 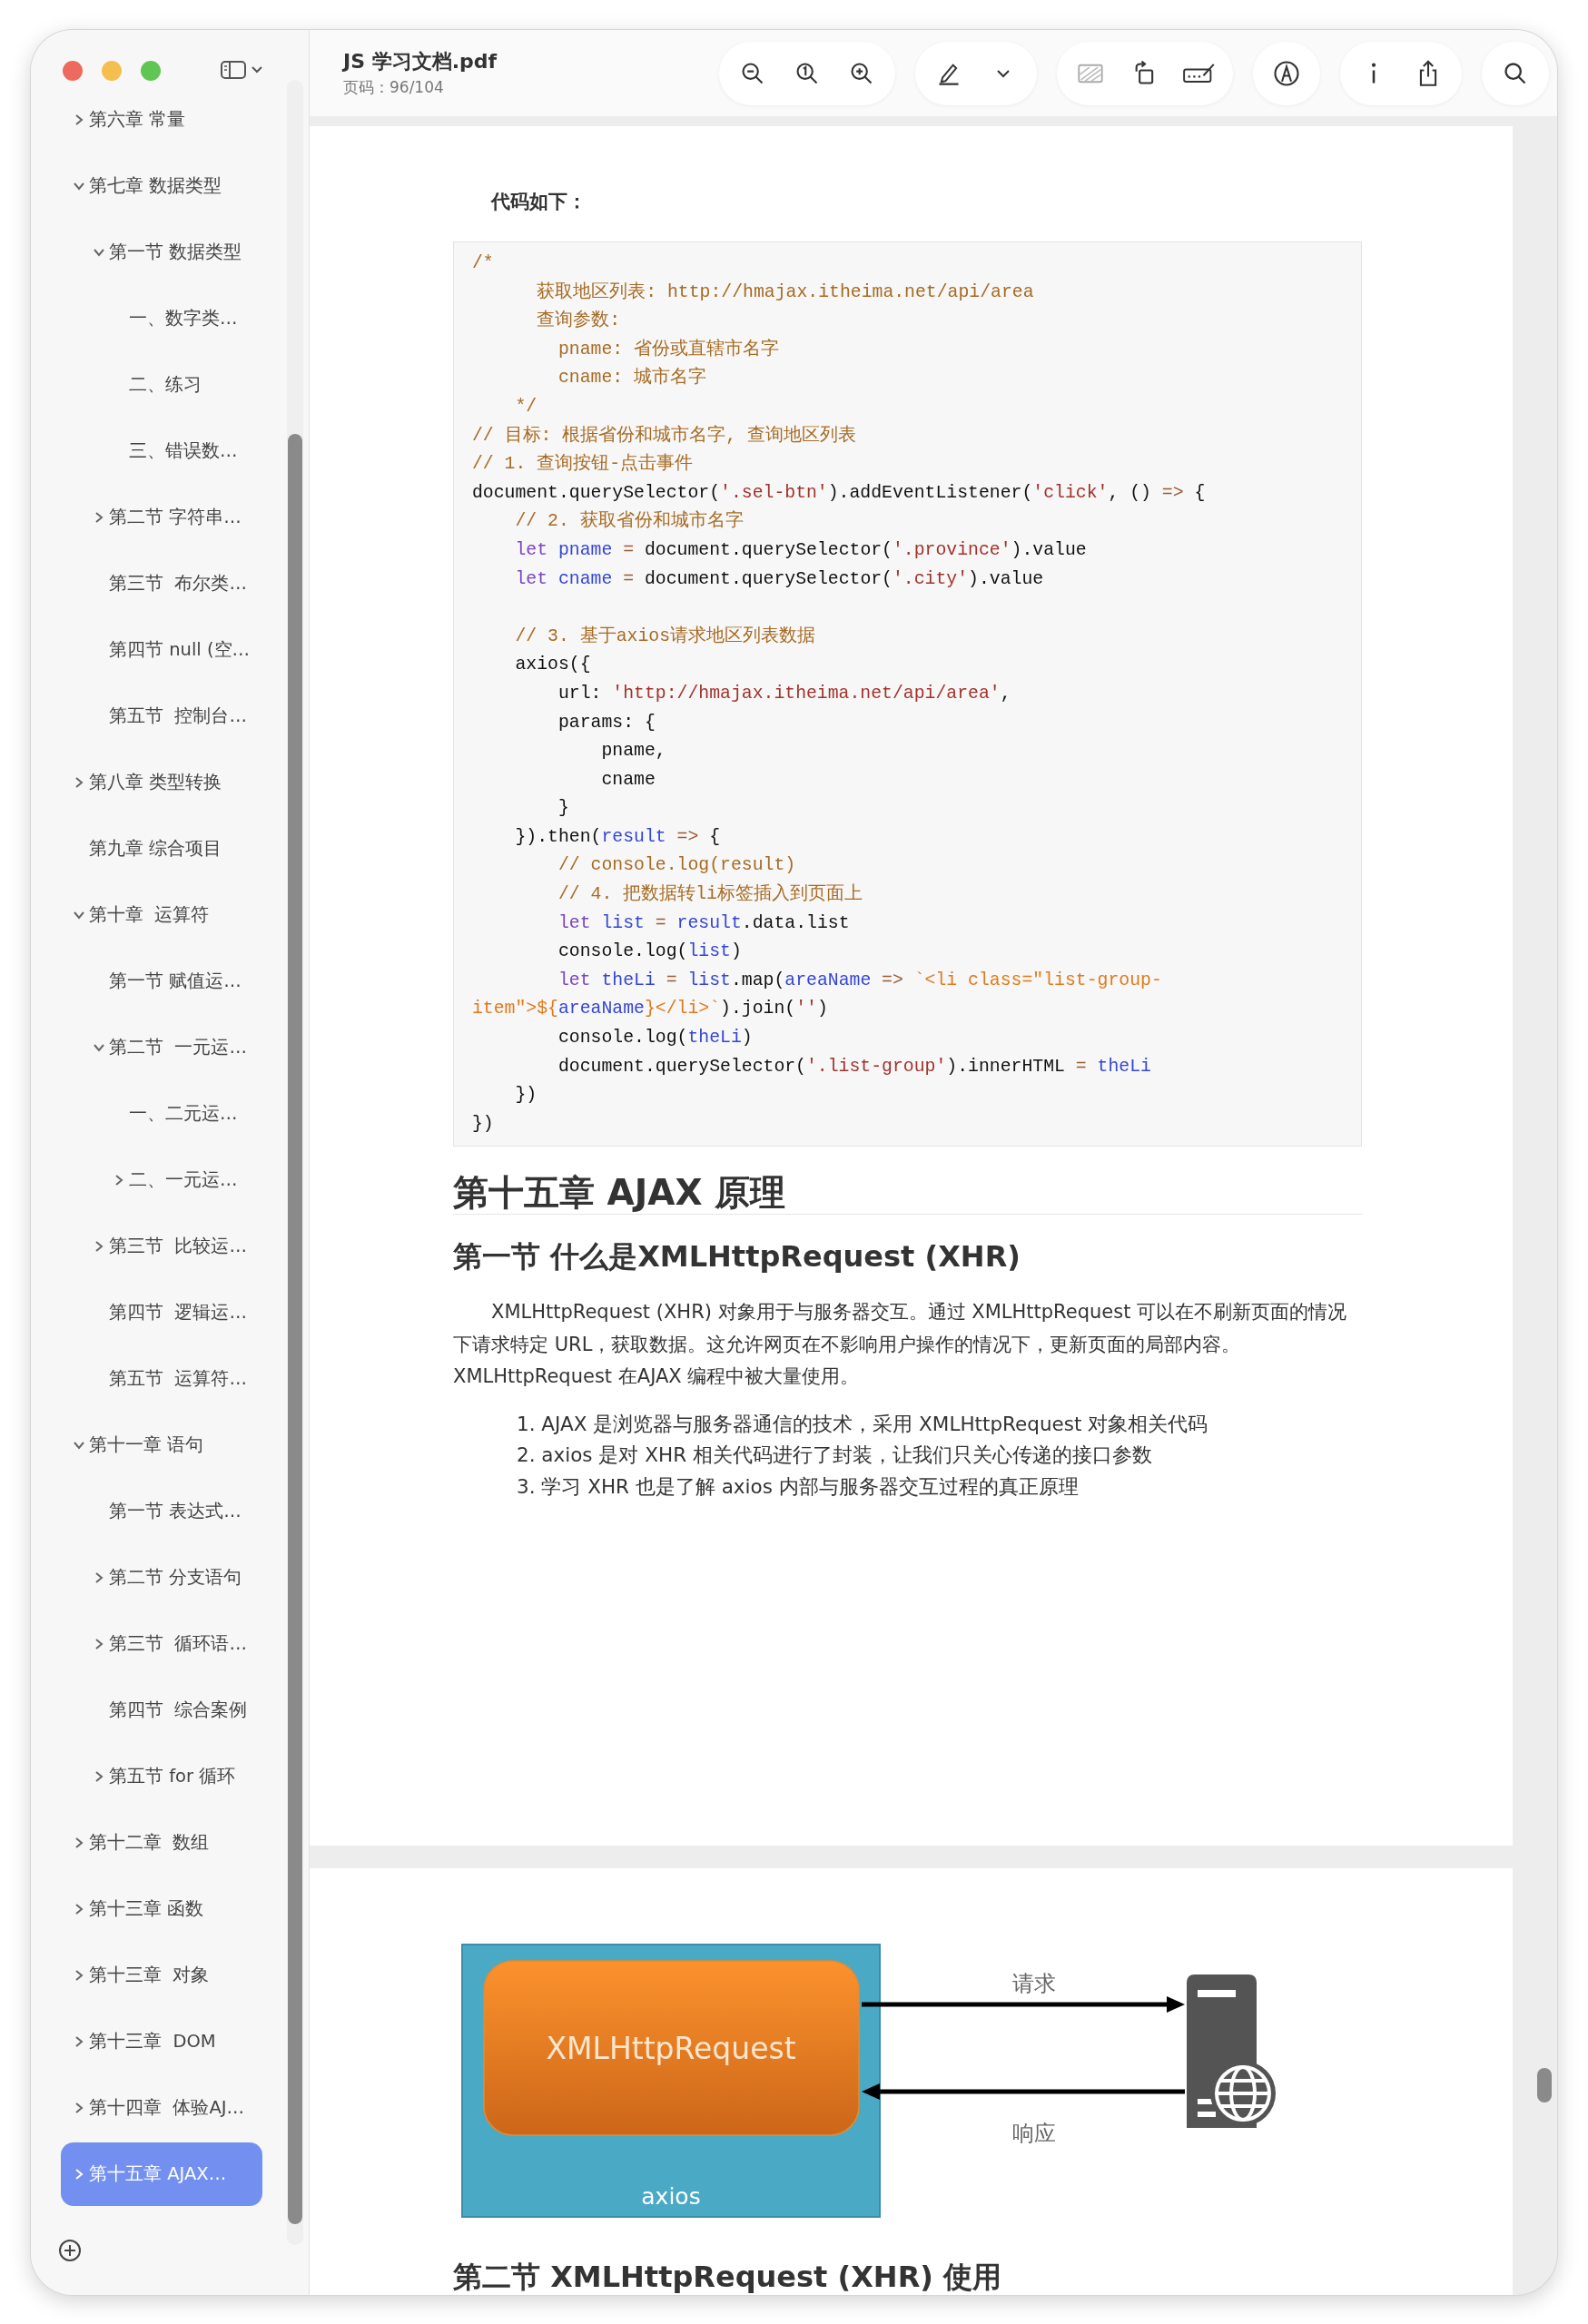 What do you see at coordinates (161, 384) in the screenshot?
I see `sidebar-item: 二、练习` at bounding box center [161, 384].